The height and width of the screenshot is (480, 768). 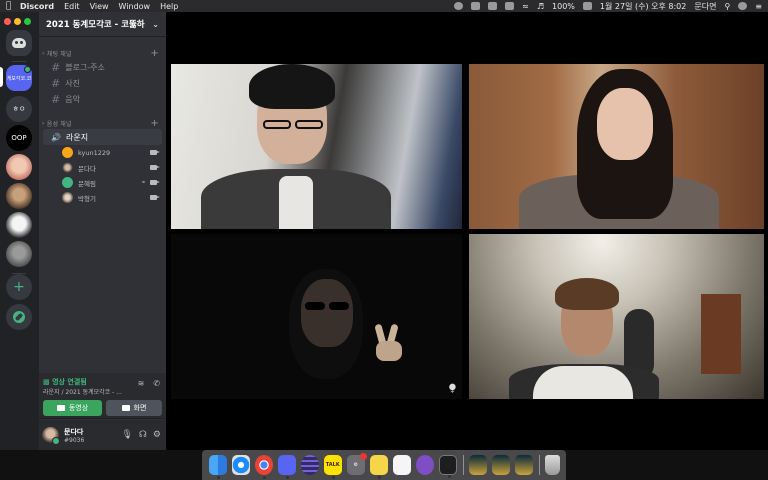 I want to click on discord-logo-icon, so click(x=19, y=43).